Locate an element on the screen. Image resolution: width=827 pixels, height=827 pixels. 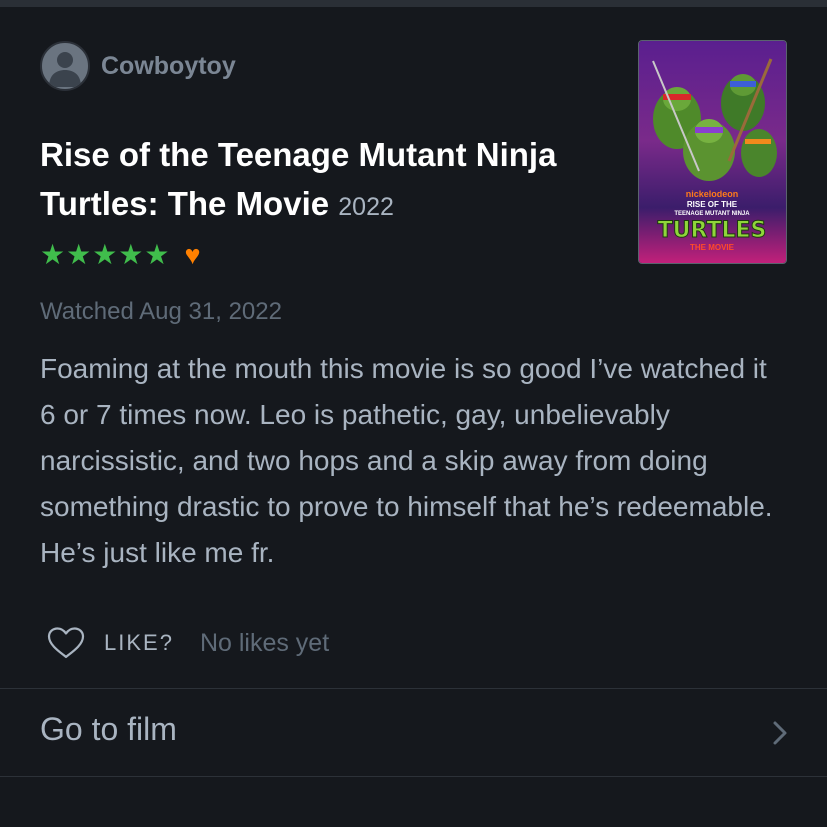
top-separator is located at coordinates (413, 3).